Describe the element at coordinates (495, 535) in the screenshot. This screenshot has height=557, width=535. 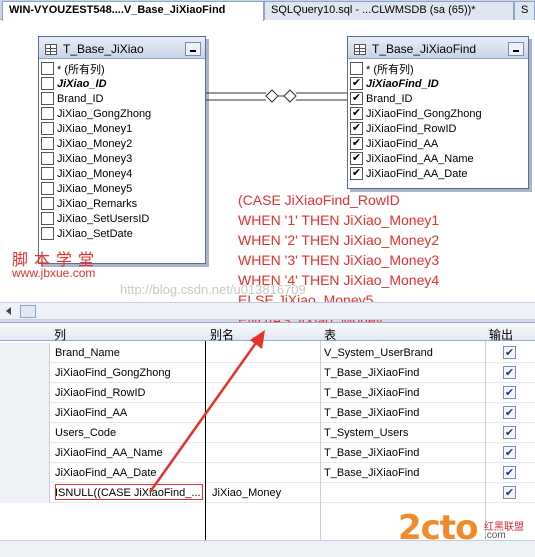
I see `site-logo-url: .com` at that location.